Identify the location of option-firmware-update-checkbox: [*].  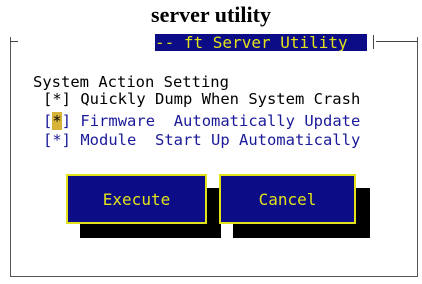
(57, 121).